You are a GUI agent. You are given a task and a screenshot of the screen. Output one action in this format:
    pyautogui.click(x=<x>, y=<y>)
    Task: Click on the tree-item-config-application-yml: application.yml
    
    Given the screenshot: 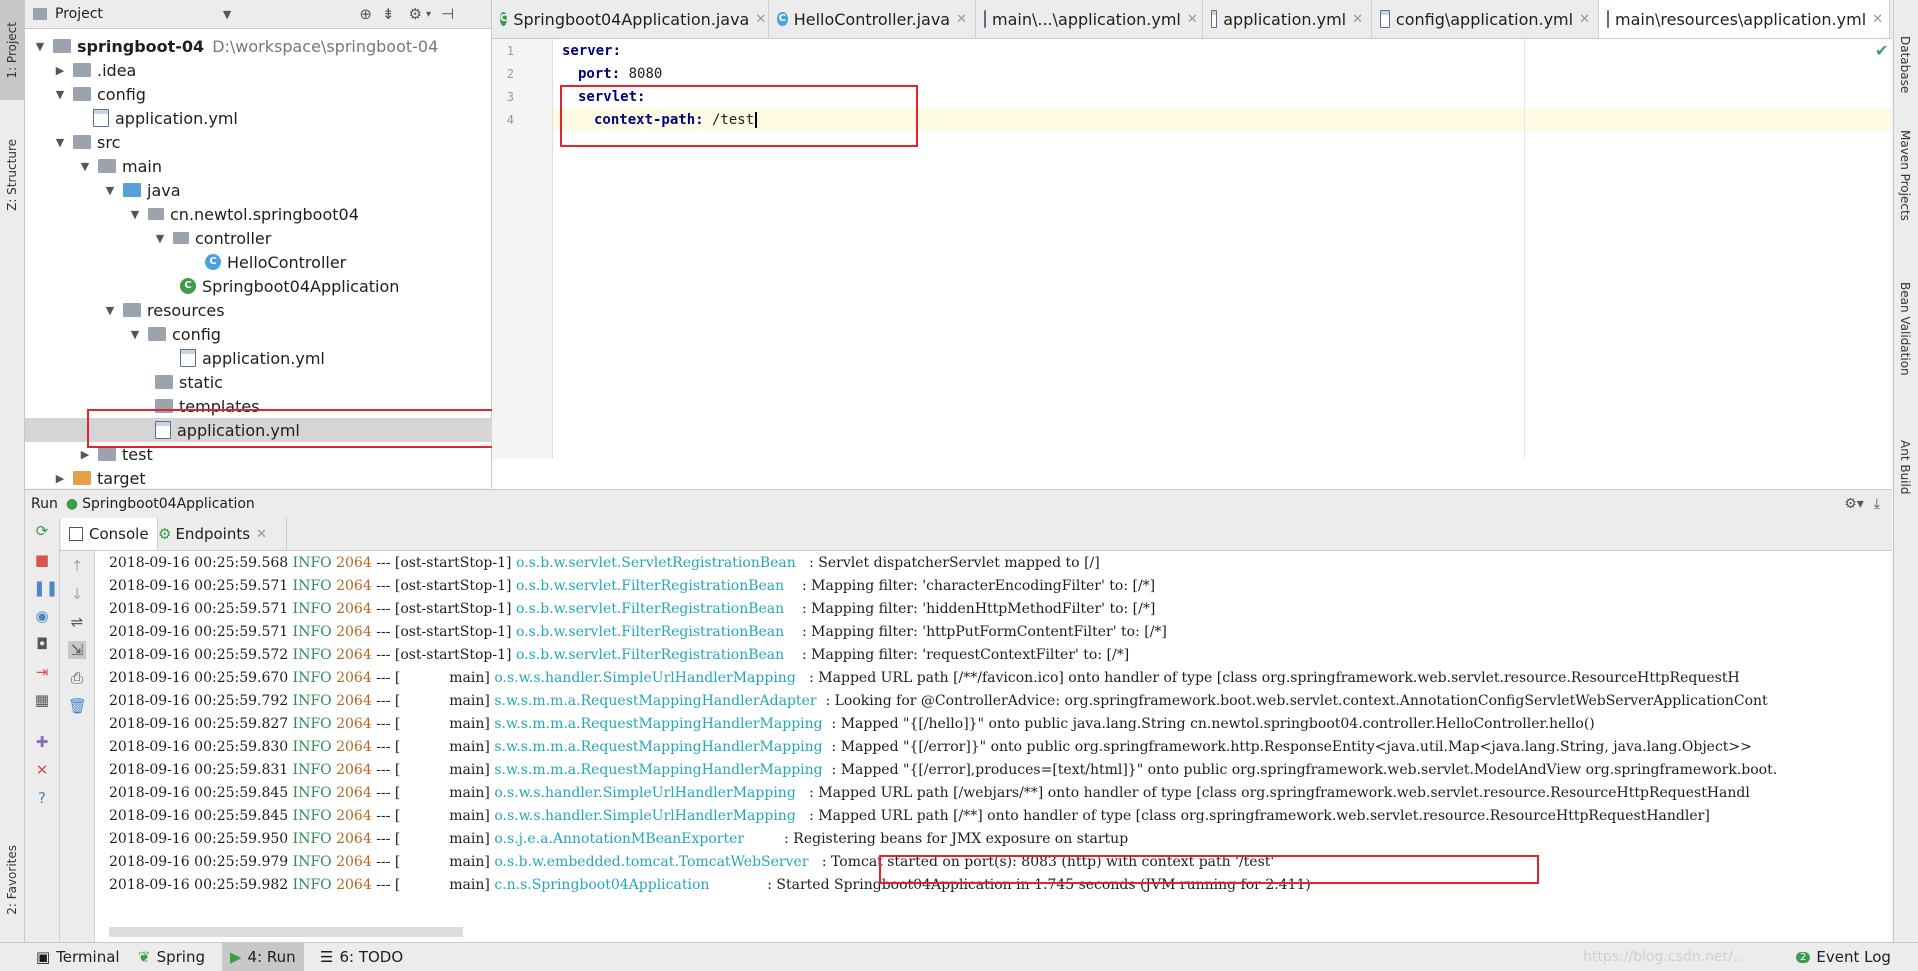 What is the action you would take?
    pyautogui.click(x=292, y=118)
    